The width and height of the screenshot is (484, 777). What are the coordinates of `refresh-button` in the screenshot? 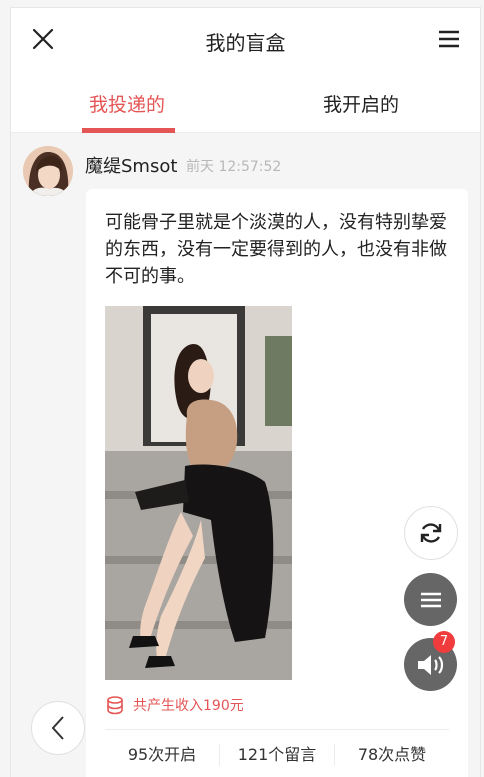 It's located at (431, 533).